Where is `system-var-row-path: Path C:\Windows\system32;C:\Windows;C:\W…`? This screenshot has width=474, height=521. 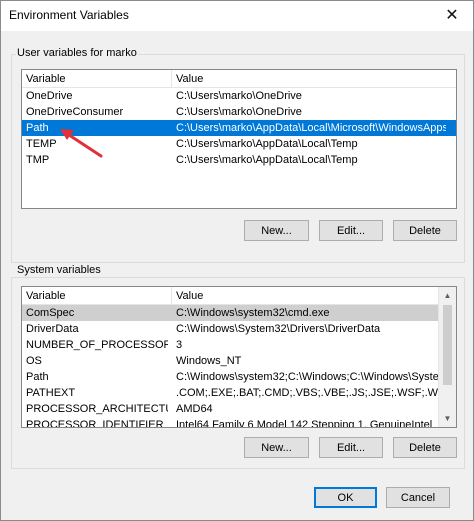 system-var-row-path: Path C:\Windows\system32;C:\Windows;C:\W… is located at coordinates (239, 377).